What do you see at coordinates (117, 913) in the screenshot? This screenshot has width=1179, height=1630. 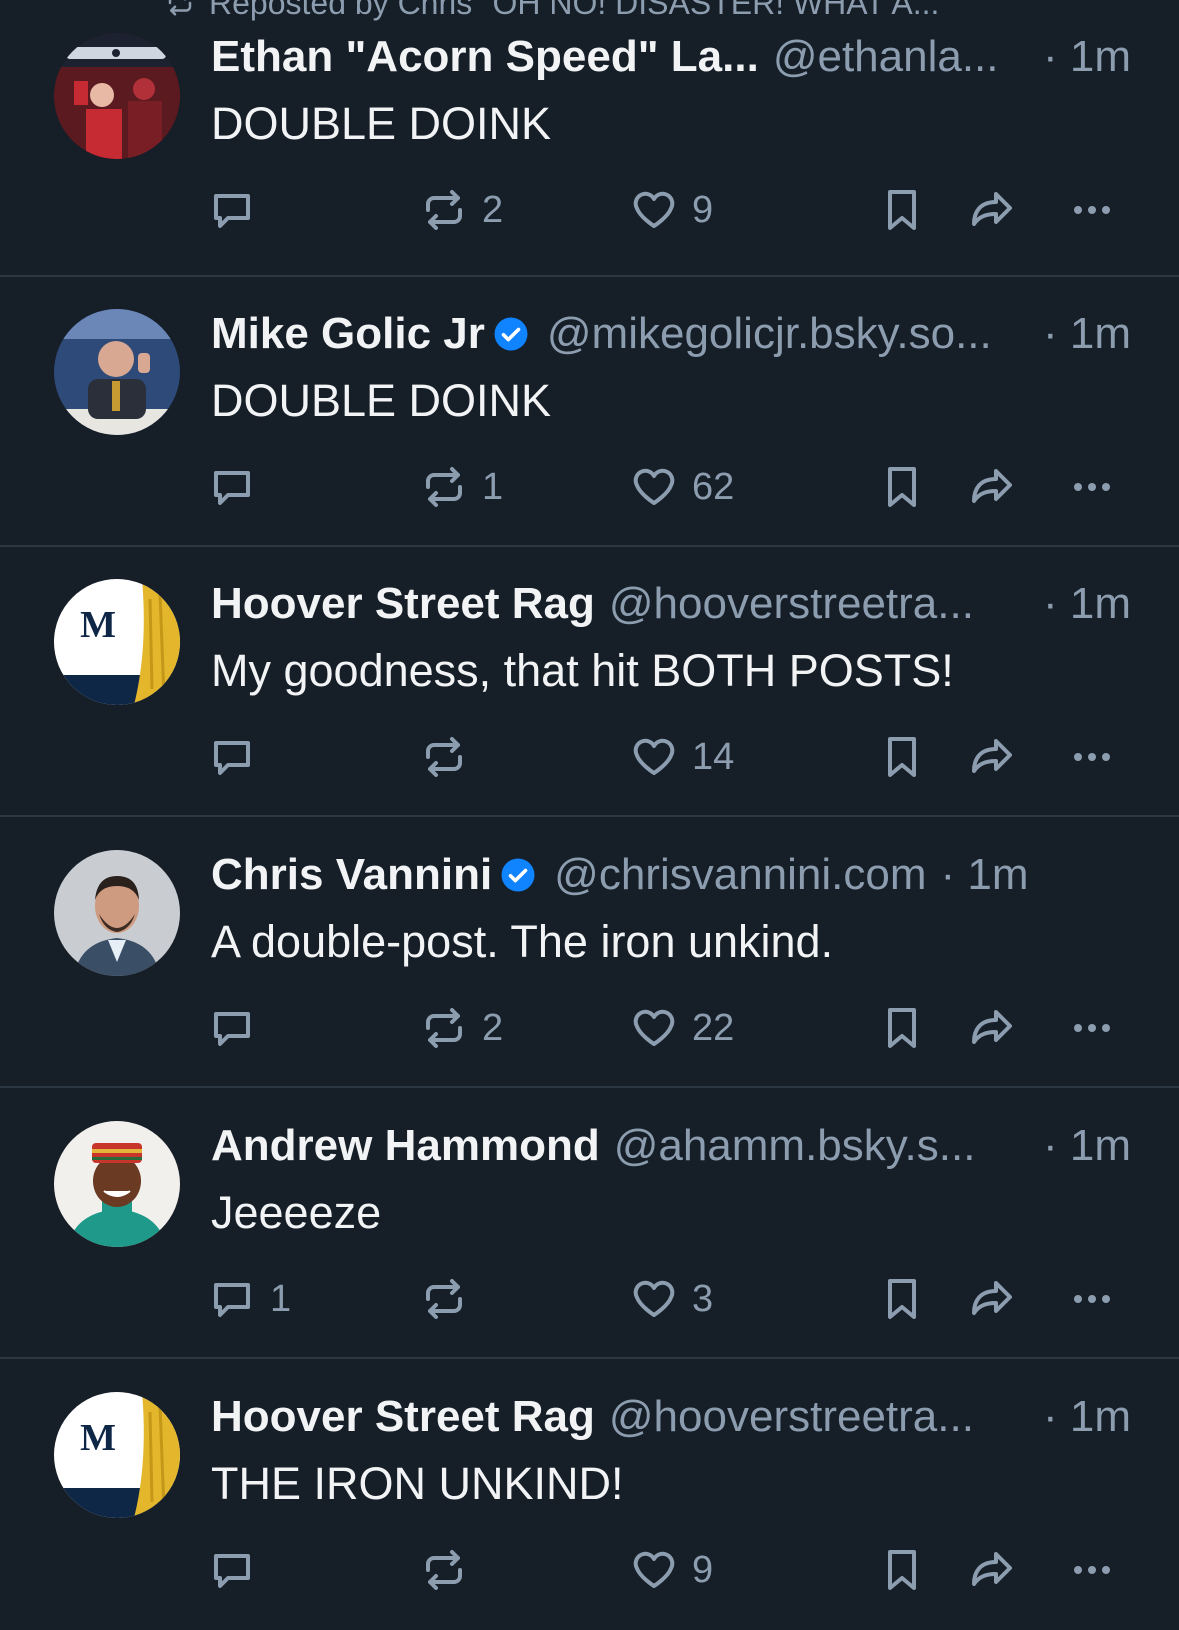 I see `chris-avatar` at bounding box center [117, 913].